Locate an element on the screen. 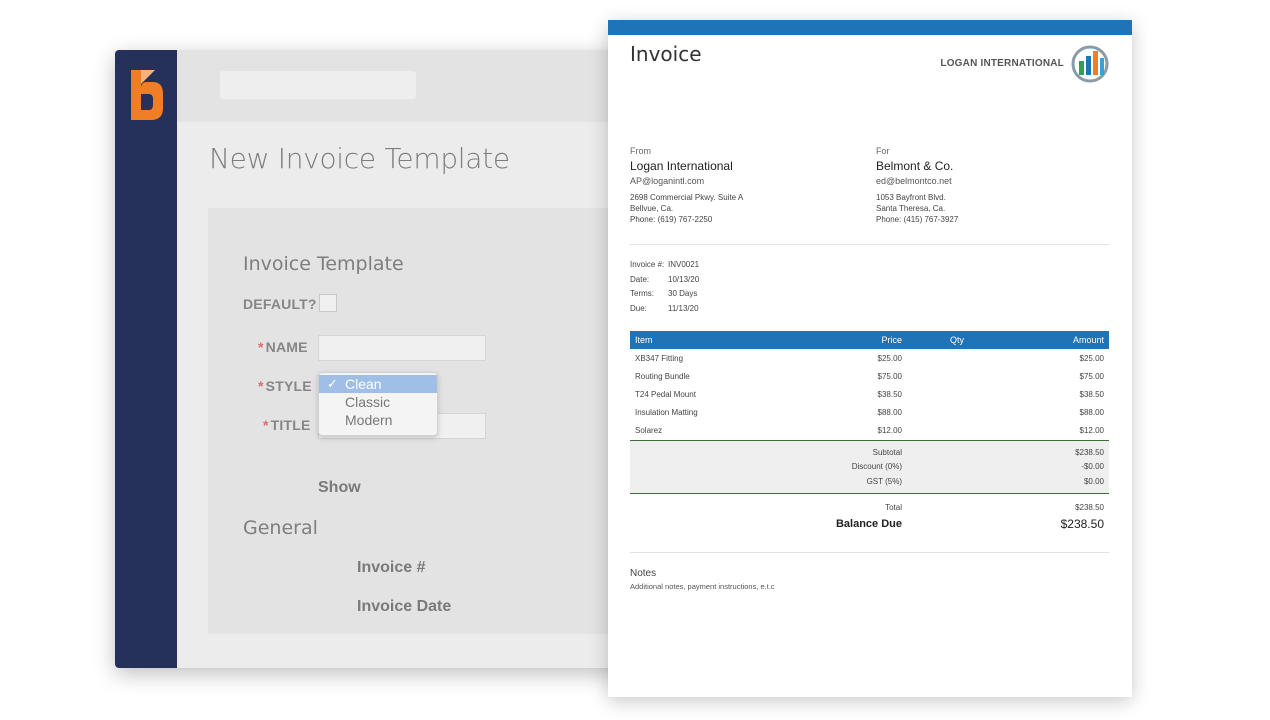 The height and width of the screenshot is (720, 1270). balance-due-row: Balance Due $238.50 is located at coordinates (969, 524).